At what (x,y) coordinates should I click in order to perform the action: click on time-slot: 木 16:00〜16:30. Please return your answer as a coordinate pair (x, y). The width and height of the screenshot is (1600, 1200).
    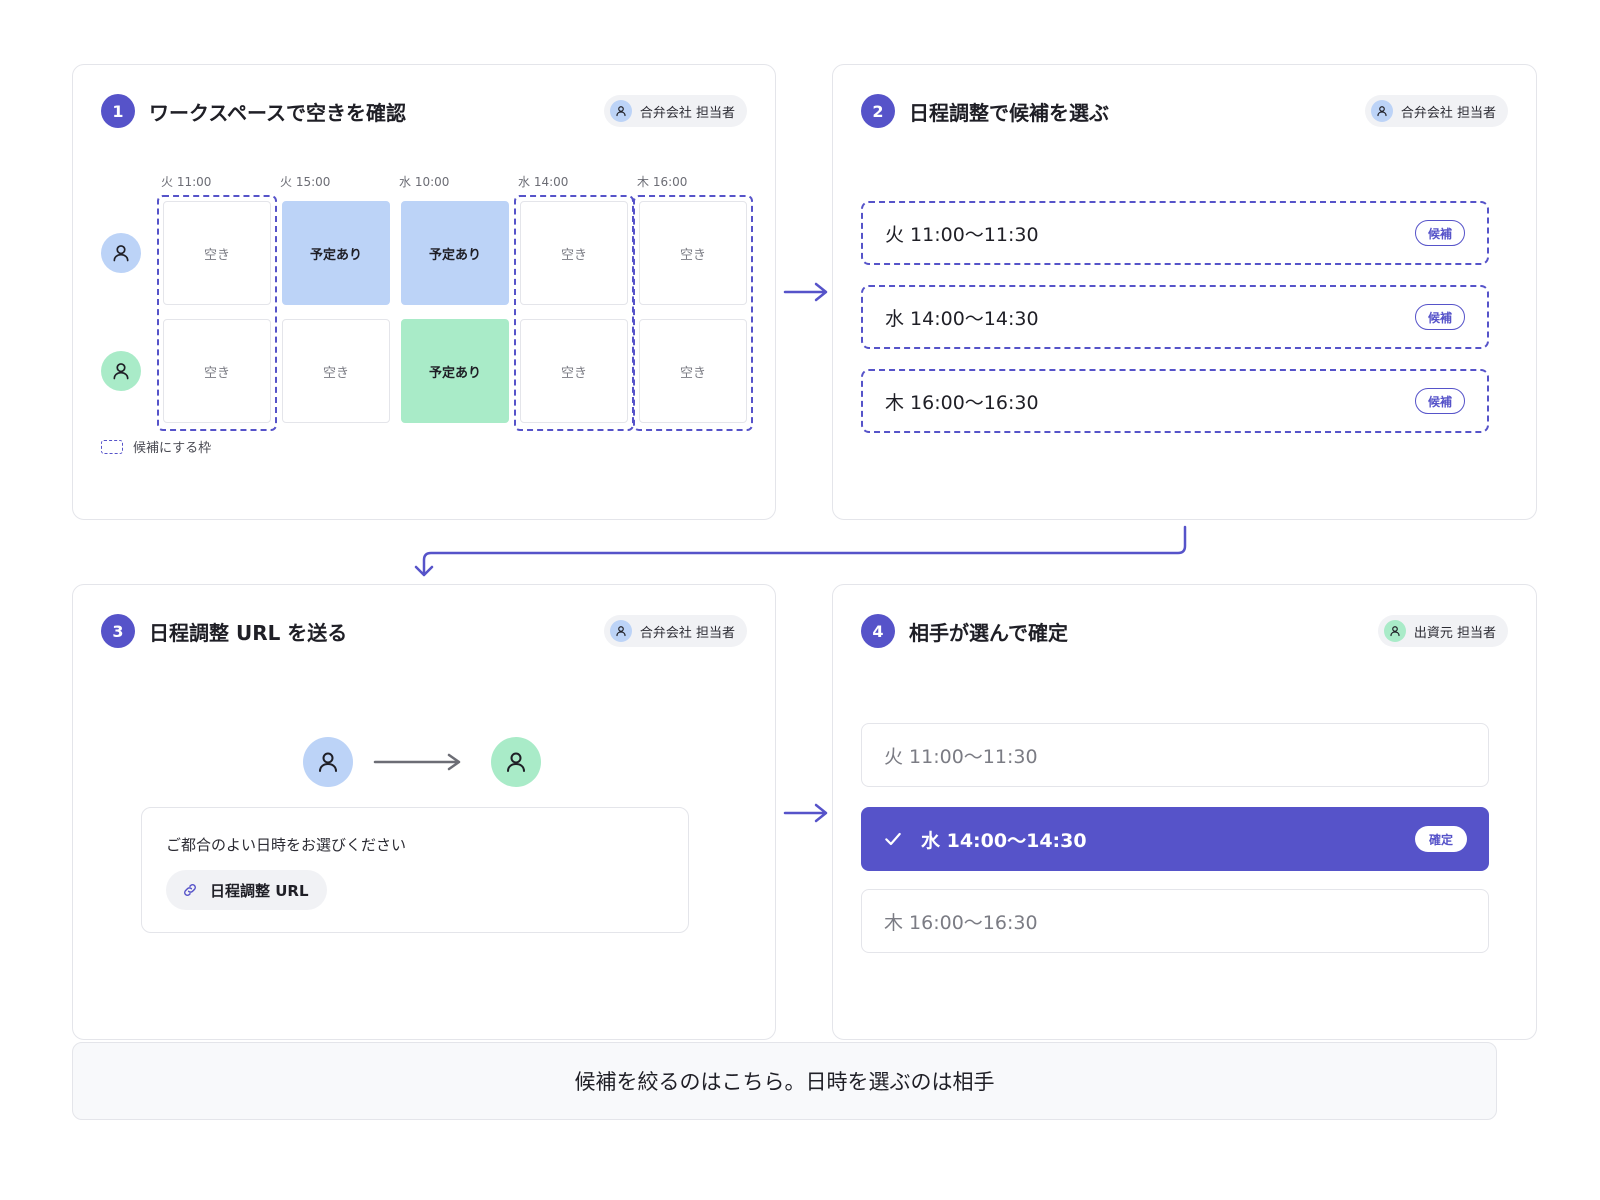
    Looking at the image, I should click on (1175, 921).